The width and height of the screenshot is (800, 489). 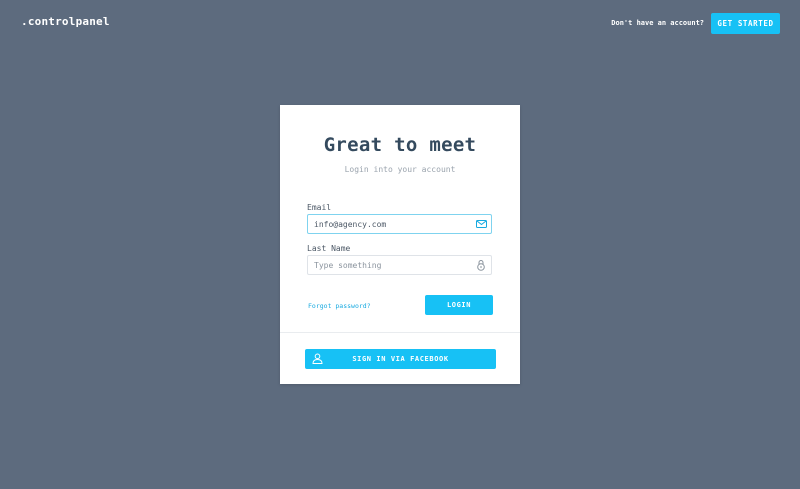 What do you see at coordinates (65, 21) in the screenshot?
I see `logo: .controlpanel` at bounding box center [65, 21].